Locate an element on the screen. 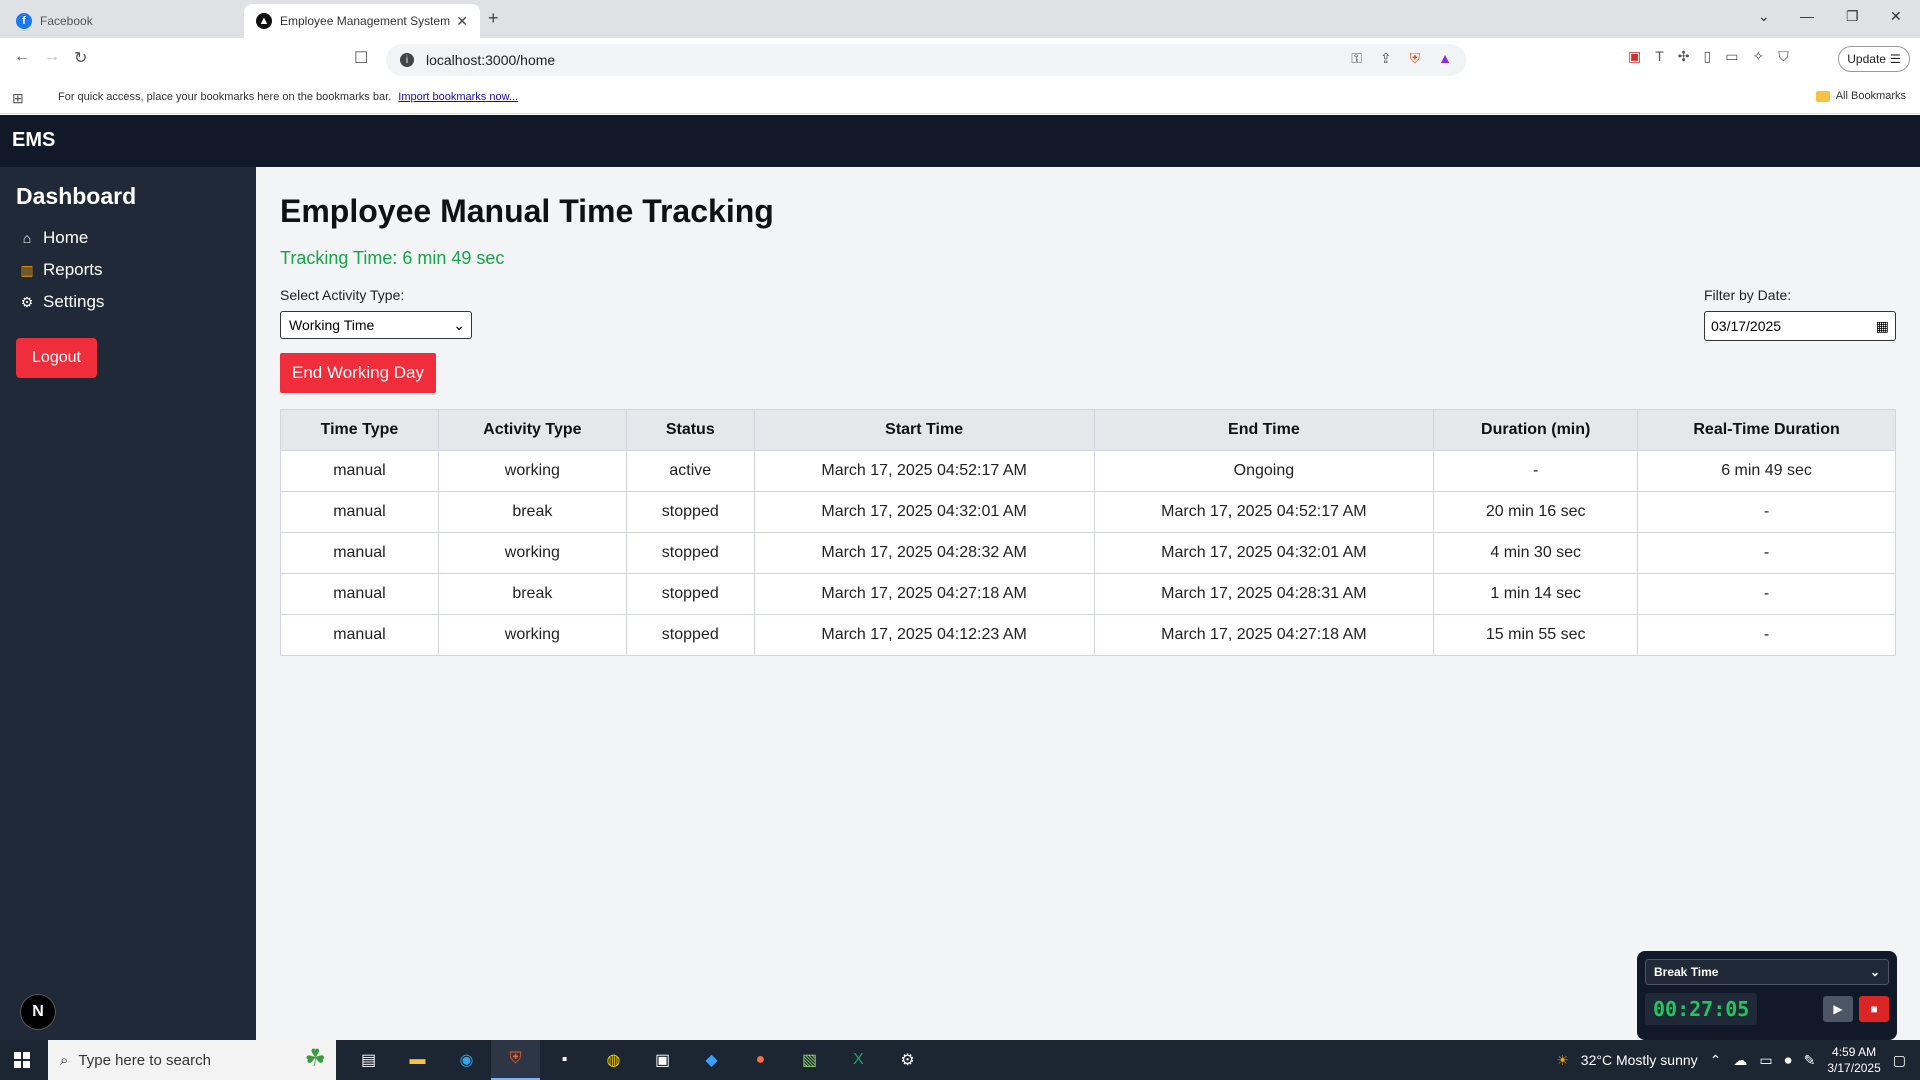 The width and height of the screenshot is (1920, 1080). settings-app-icon: ⚙ is located at coordinates (907, 1060).